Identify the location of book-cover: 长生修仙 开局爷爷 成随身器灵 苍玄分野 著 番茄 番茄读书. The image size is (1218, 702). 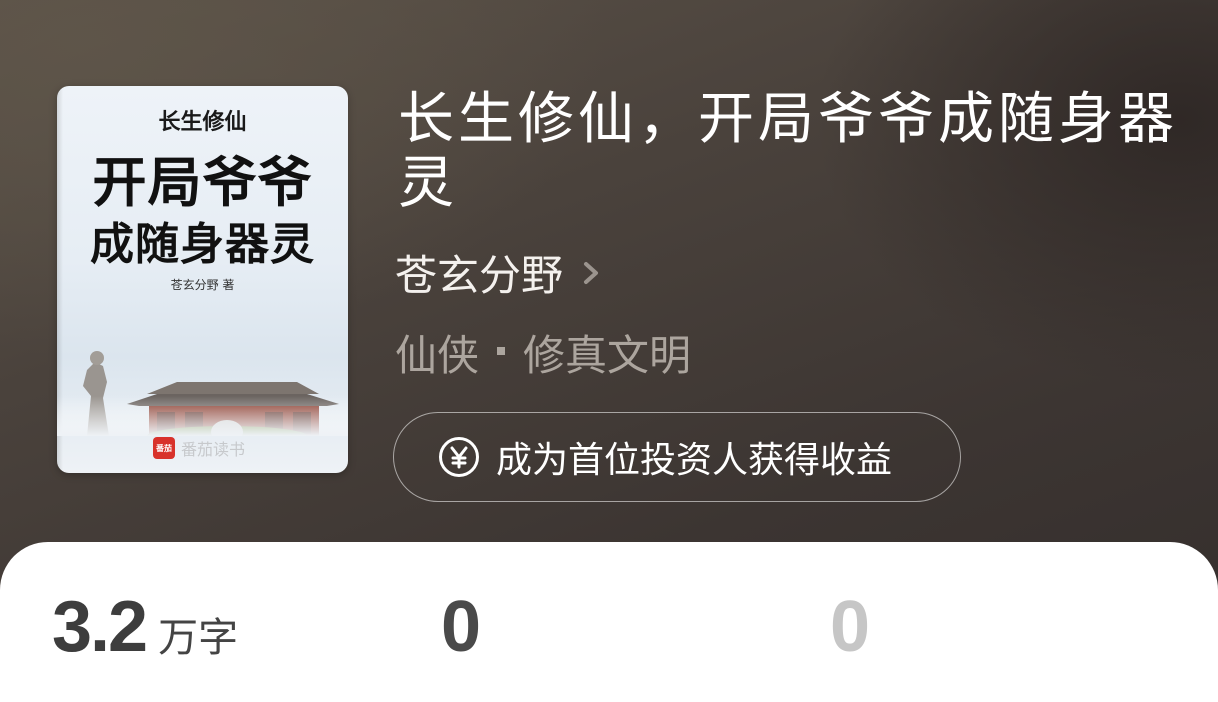
(202, 279).